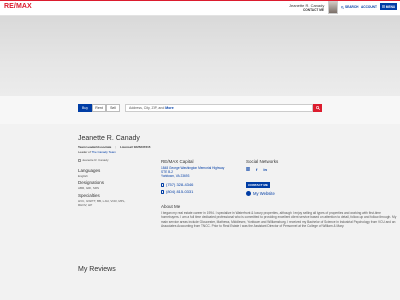 This screenshot has height=300, width=400. What do you see at coordinates (175, 176) in the screenshot?
I see `office-address-line3: Yorktown, VA 23693` at bounding box center [175, 176].